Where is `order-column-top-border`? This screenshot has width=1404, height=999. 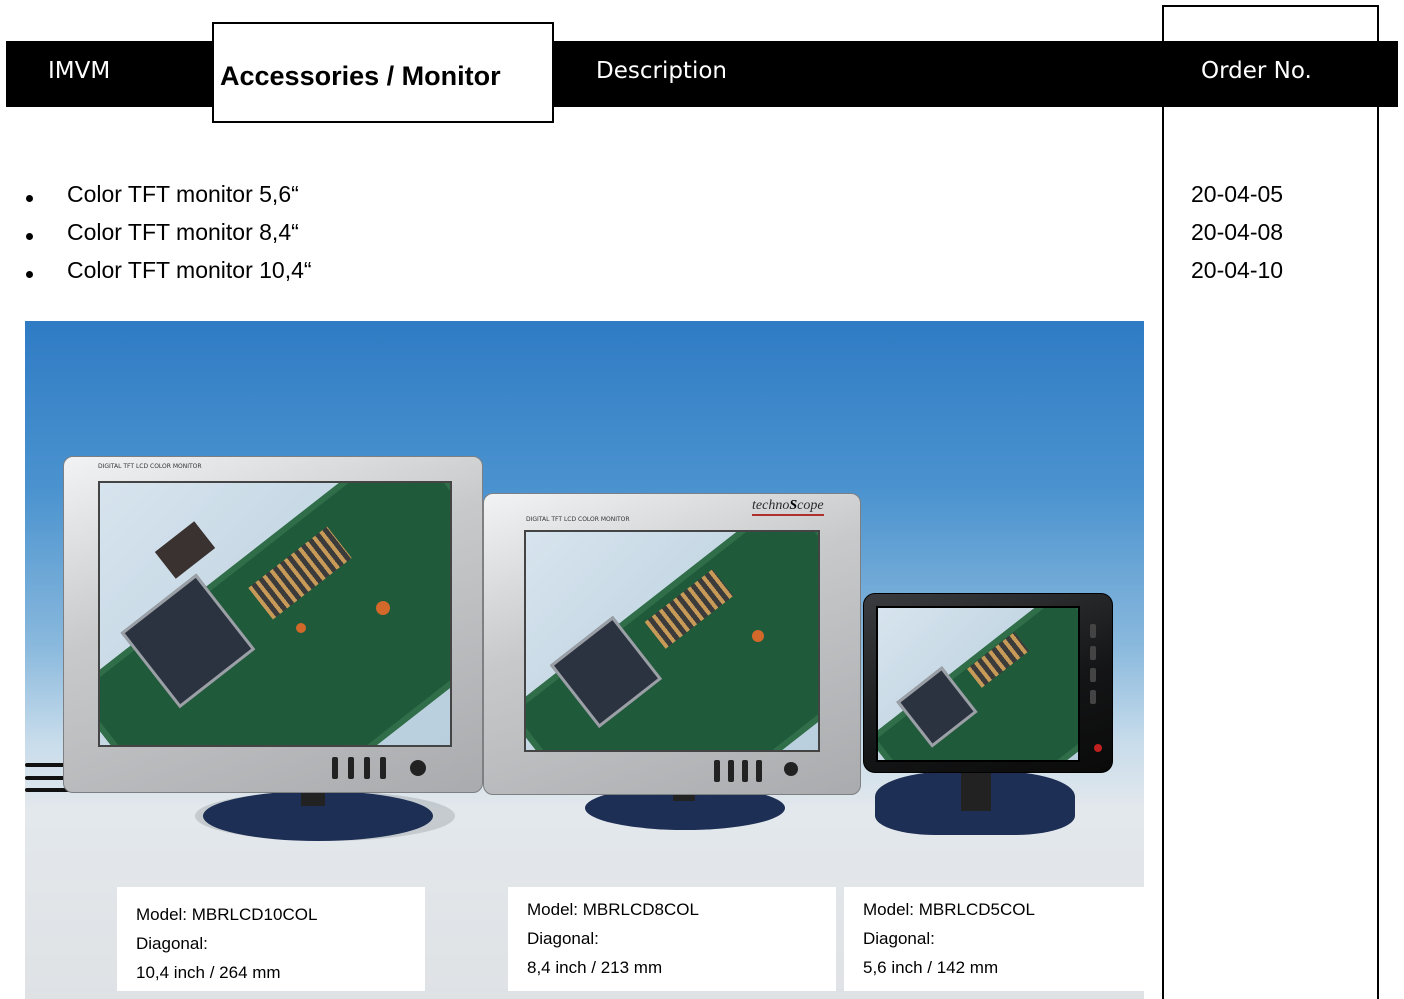
order-column-top-border is located at coordinates (1270, 6).